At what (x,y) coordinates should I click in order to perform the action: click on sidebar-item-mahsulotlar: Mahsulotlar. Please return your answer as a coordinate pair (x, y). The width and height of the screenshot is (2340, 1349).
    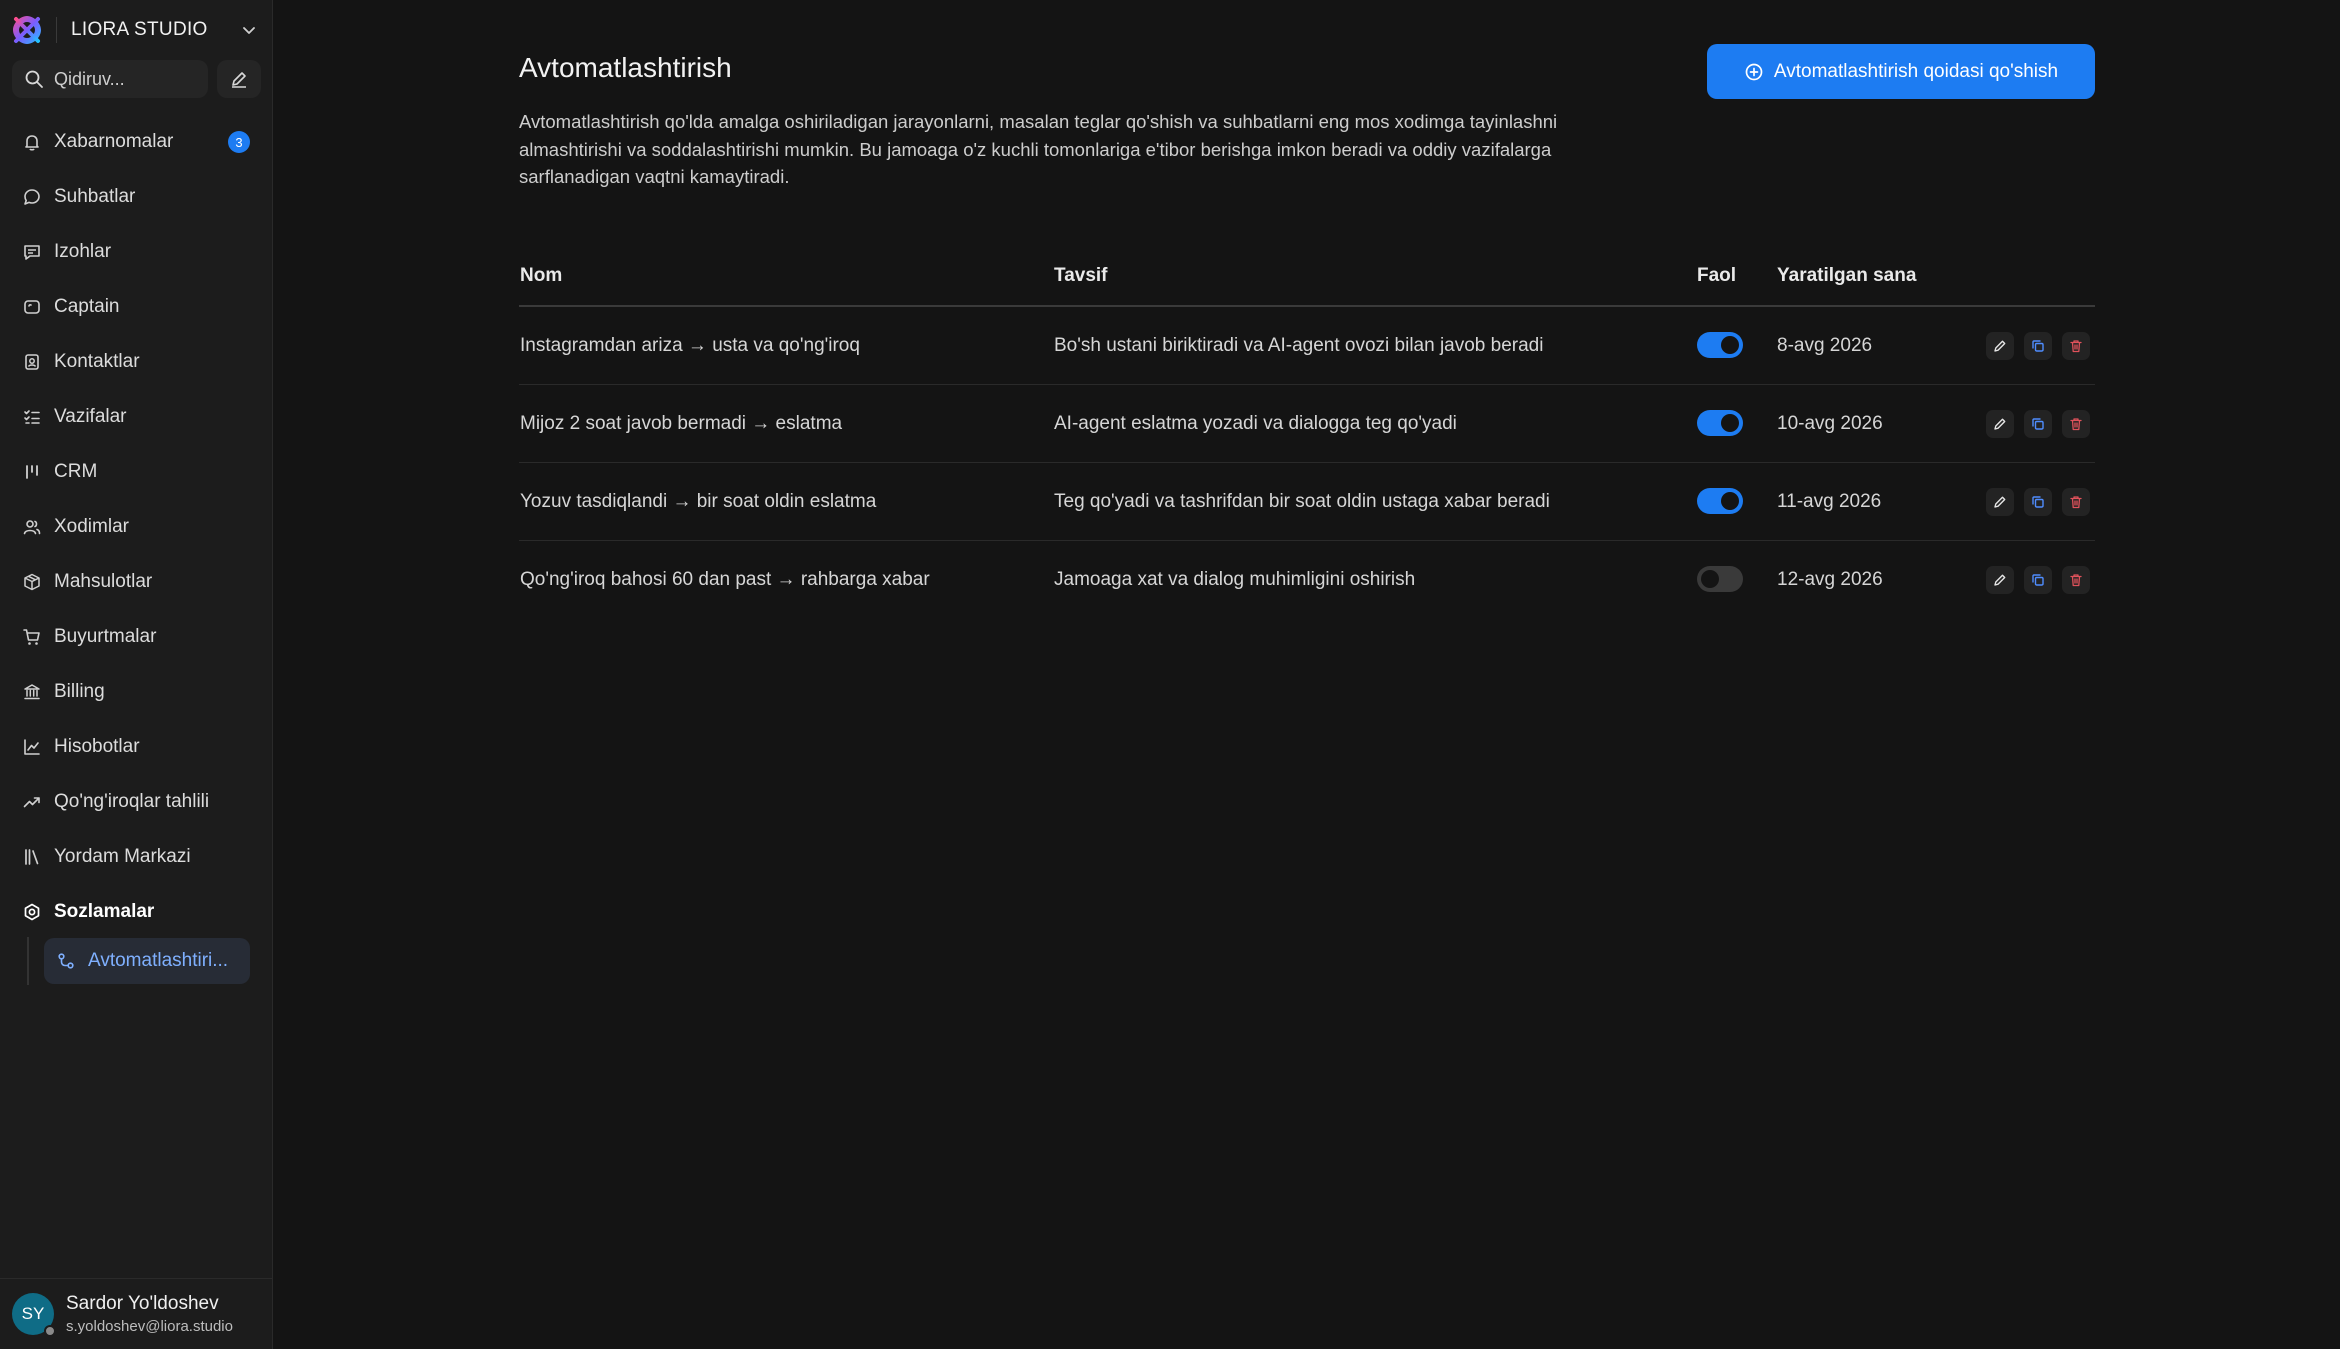
    Looking at the image, I should click on (136, 581).